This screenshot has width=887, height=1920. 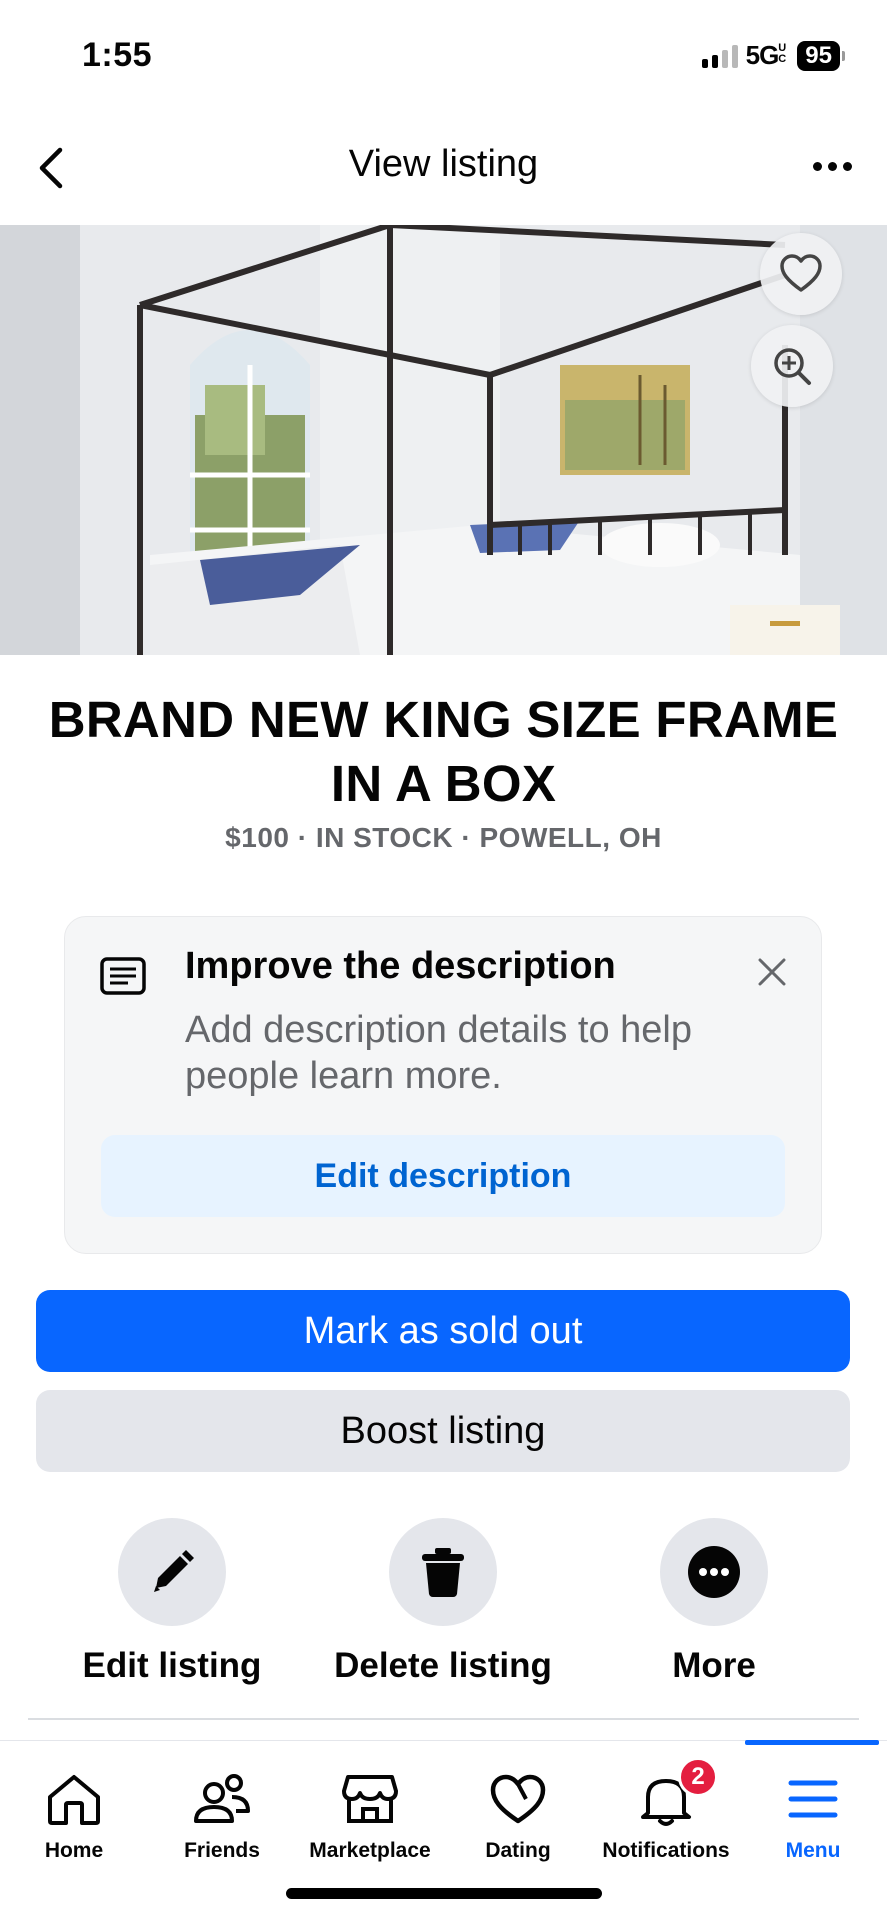 I want to click on edit-listing-button, so click(x=172, y=1572).